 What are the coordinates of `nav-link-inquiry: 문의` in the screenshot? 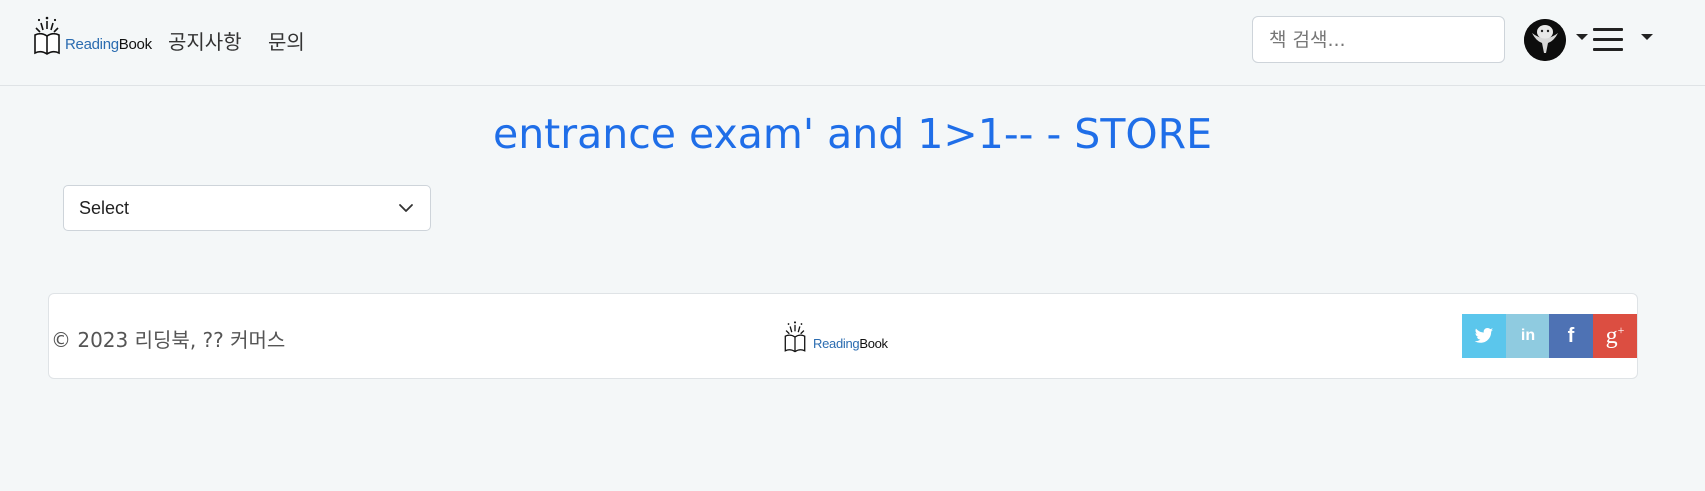 It's located at (286, 40).